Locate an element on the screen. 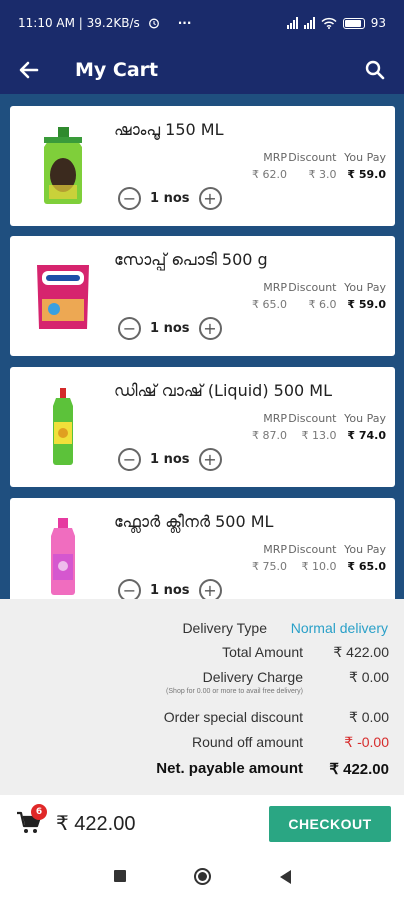 Image resolution: width=404 pixels, height=900 pixels. price-table: MRP Discount You Pay ₹ 87.0 ₹ 13.0 ₹ 74.0 is located at coordinates (312, 427).